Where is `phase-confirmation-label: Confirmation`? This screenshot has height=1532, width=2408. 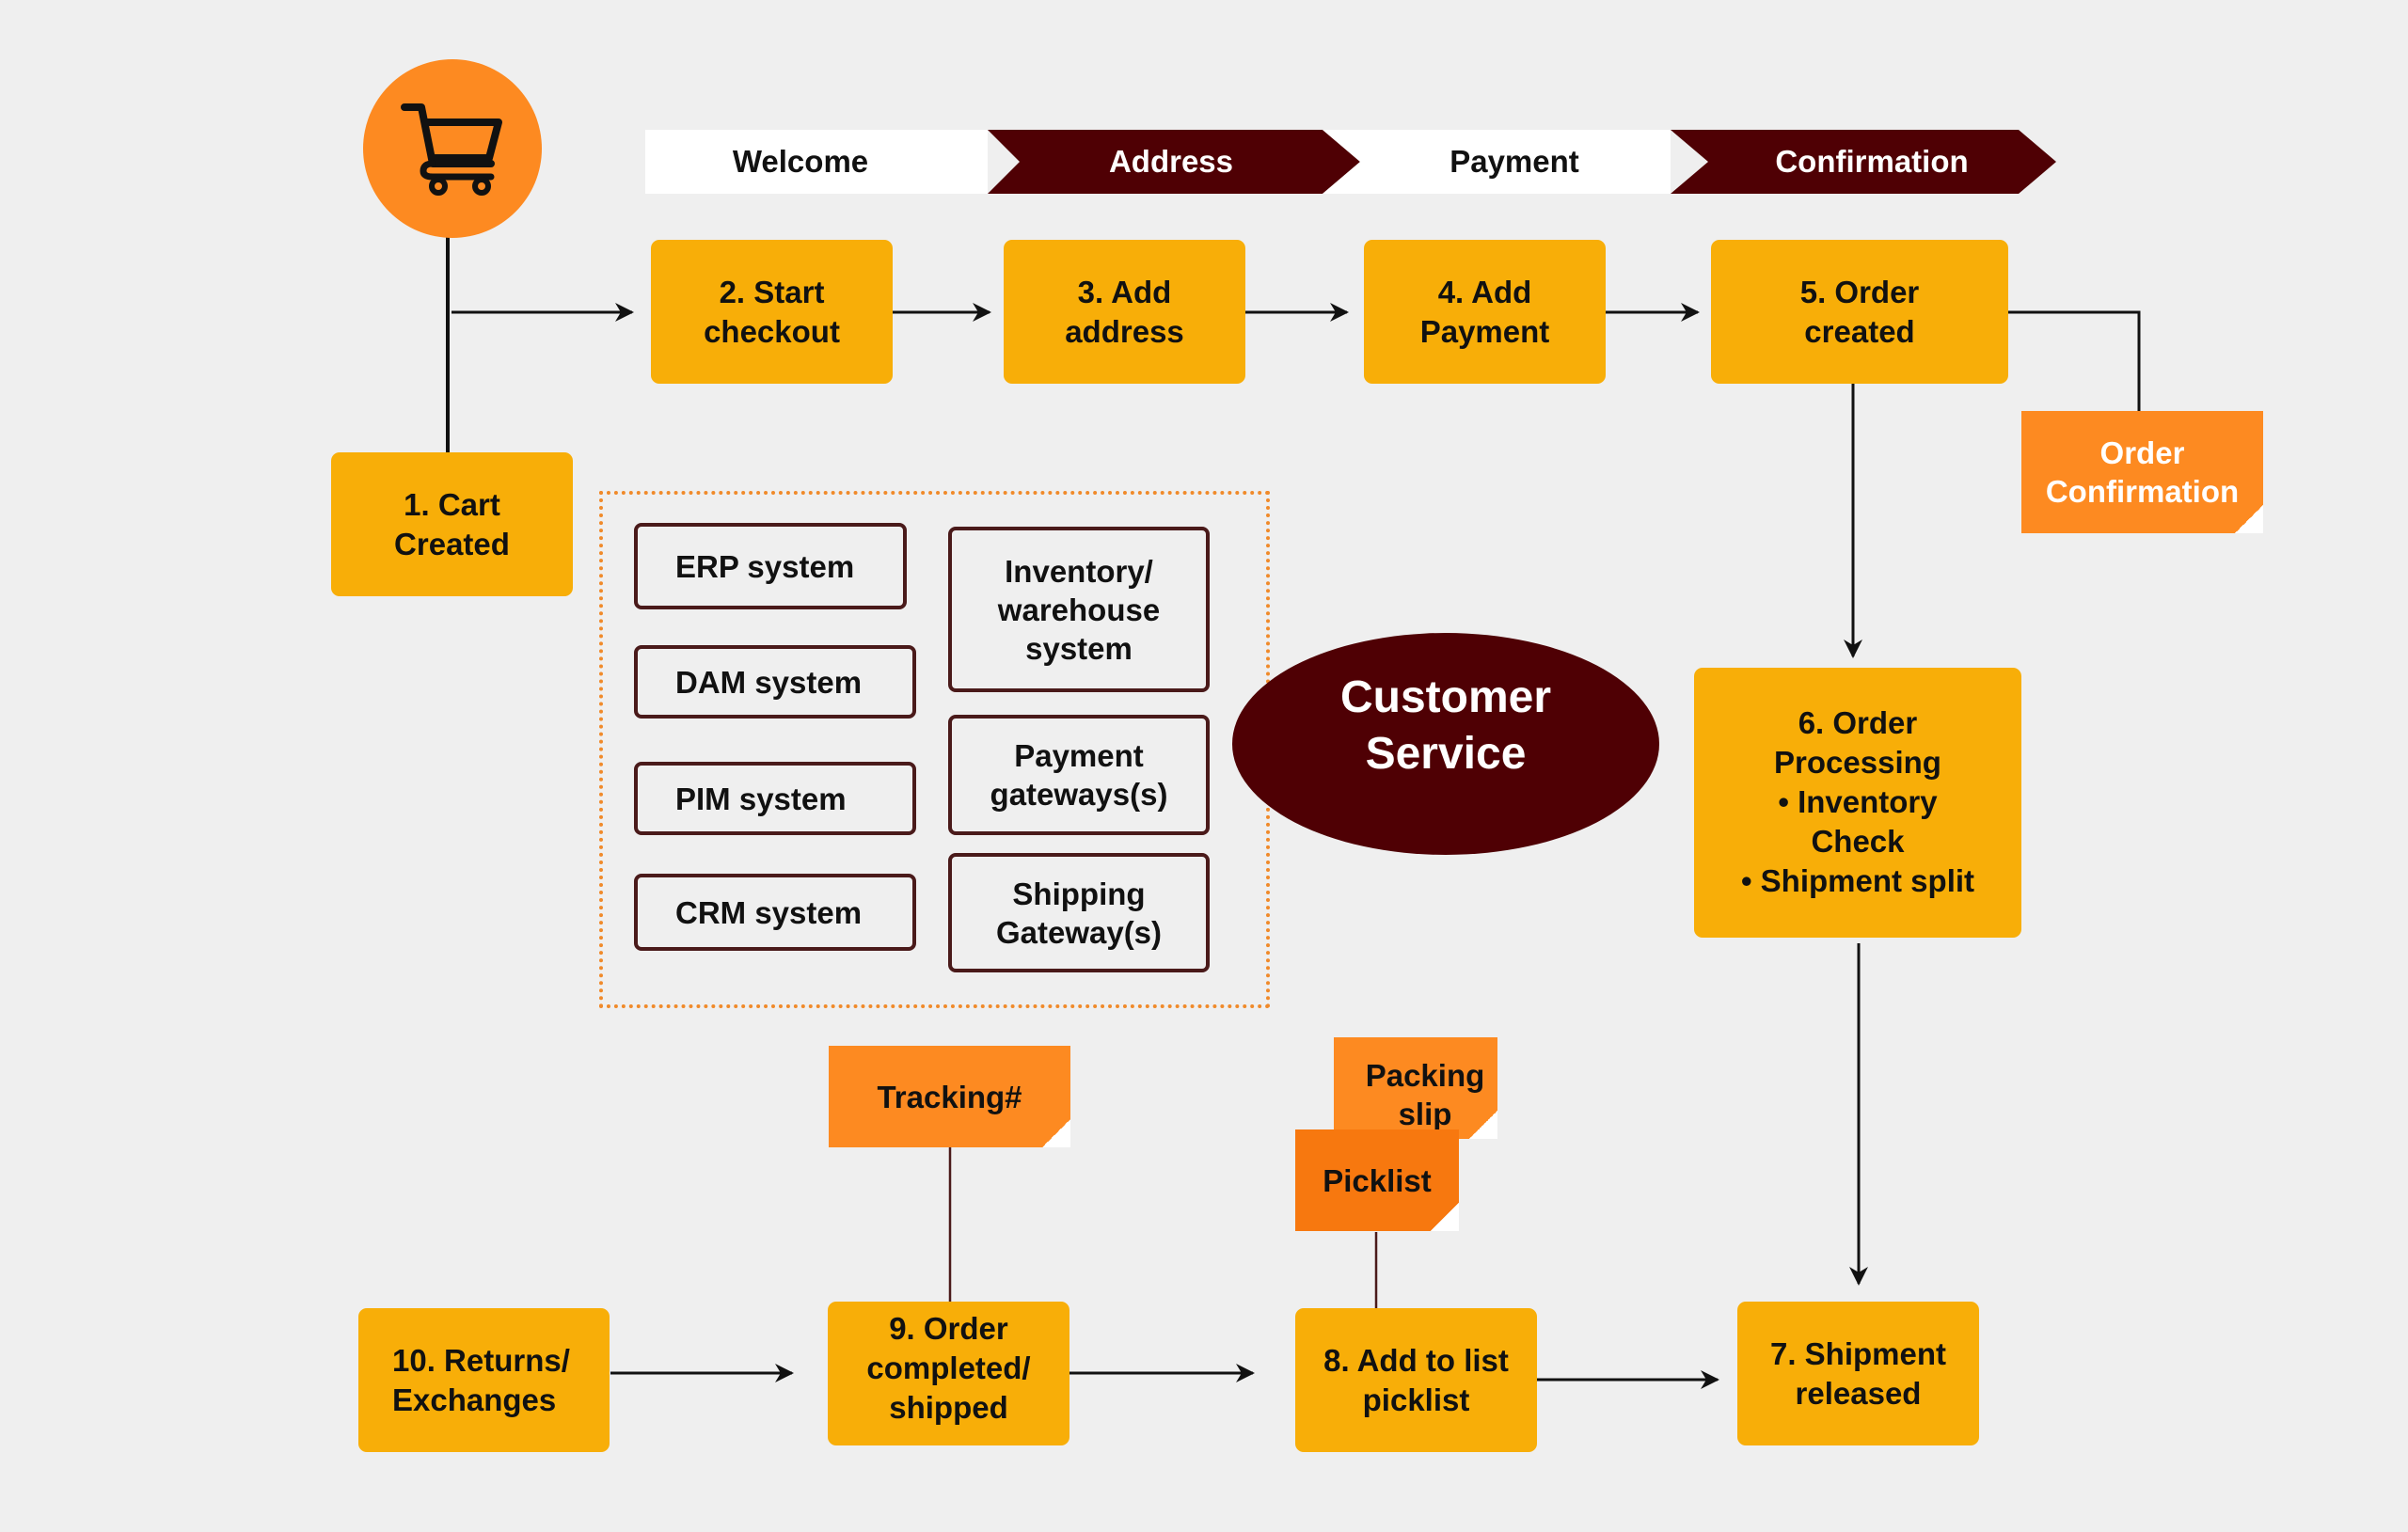
phase-confirmation-label: Confirmation is located at coordinates (1872, 162).